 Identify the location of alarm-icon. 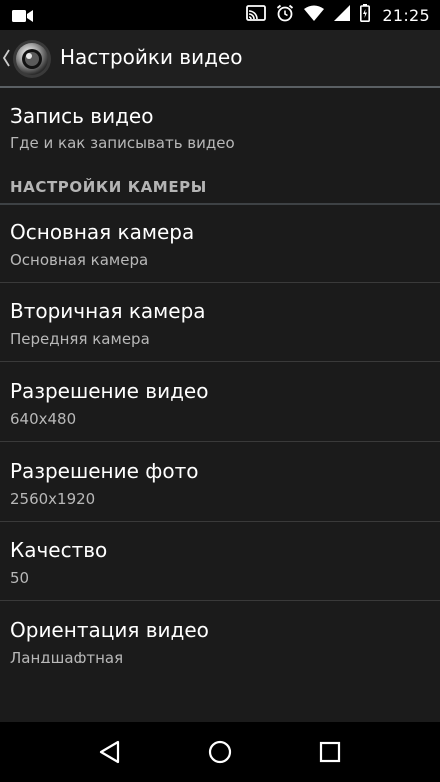
(285, 15).